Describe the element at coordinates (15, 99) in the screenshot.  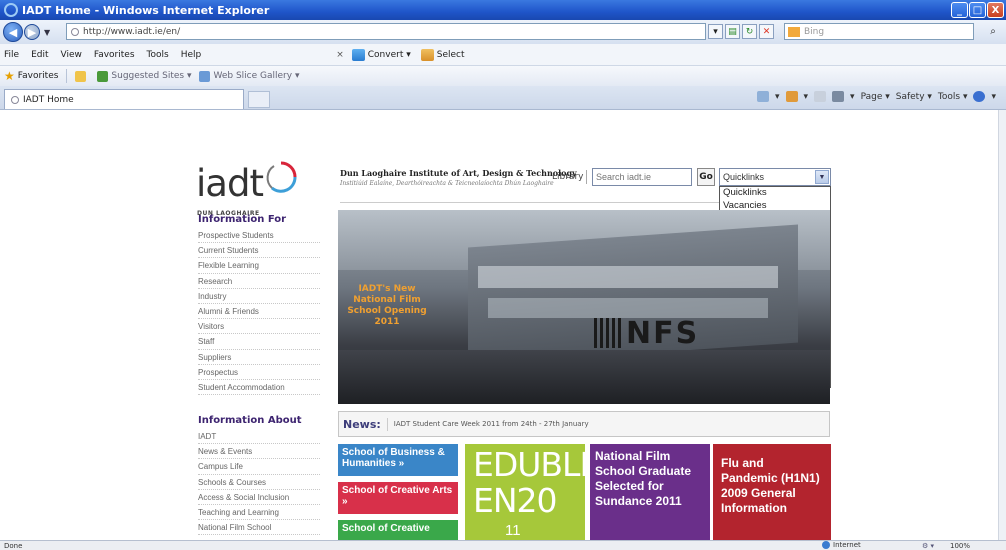
I see `tab-page-icon` at that location.